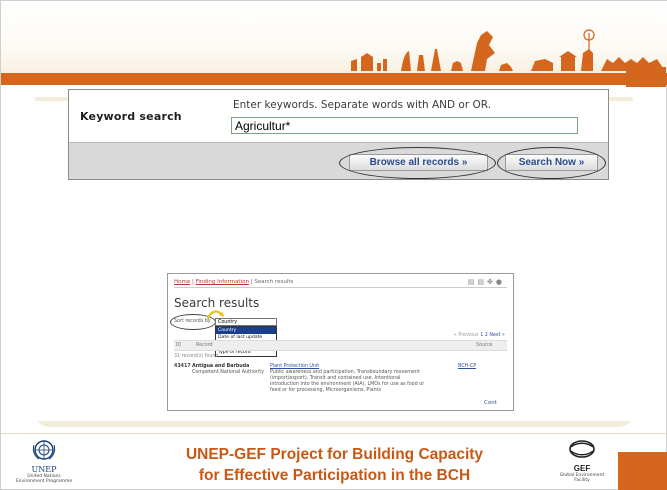 The image size is (667, 490). Describe the element at coordinates (44, 469) in the screenshot. I see `unep-name: UNEP` at that location.